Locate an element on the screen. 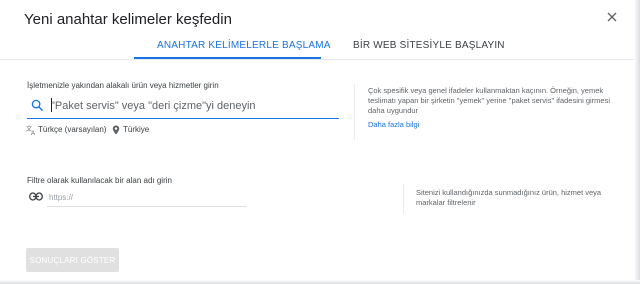 The width and height of the screenshot is (640, 284). link-icon is located at coordinates (36, 196).